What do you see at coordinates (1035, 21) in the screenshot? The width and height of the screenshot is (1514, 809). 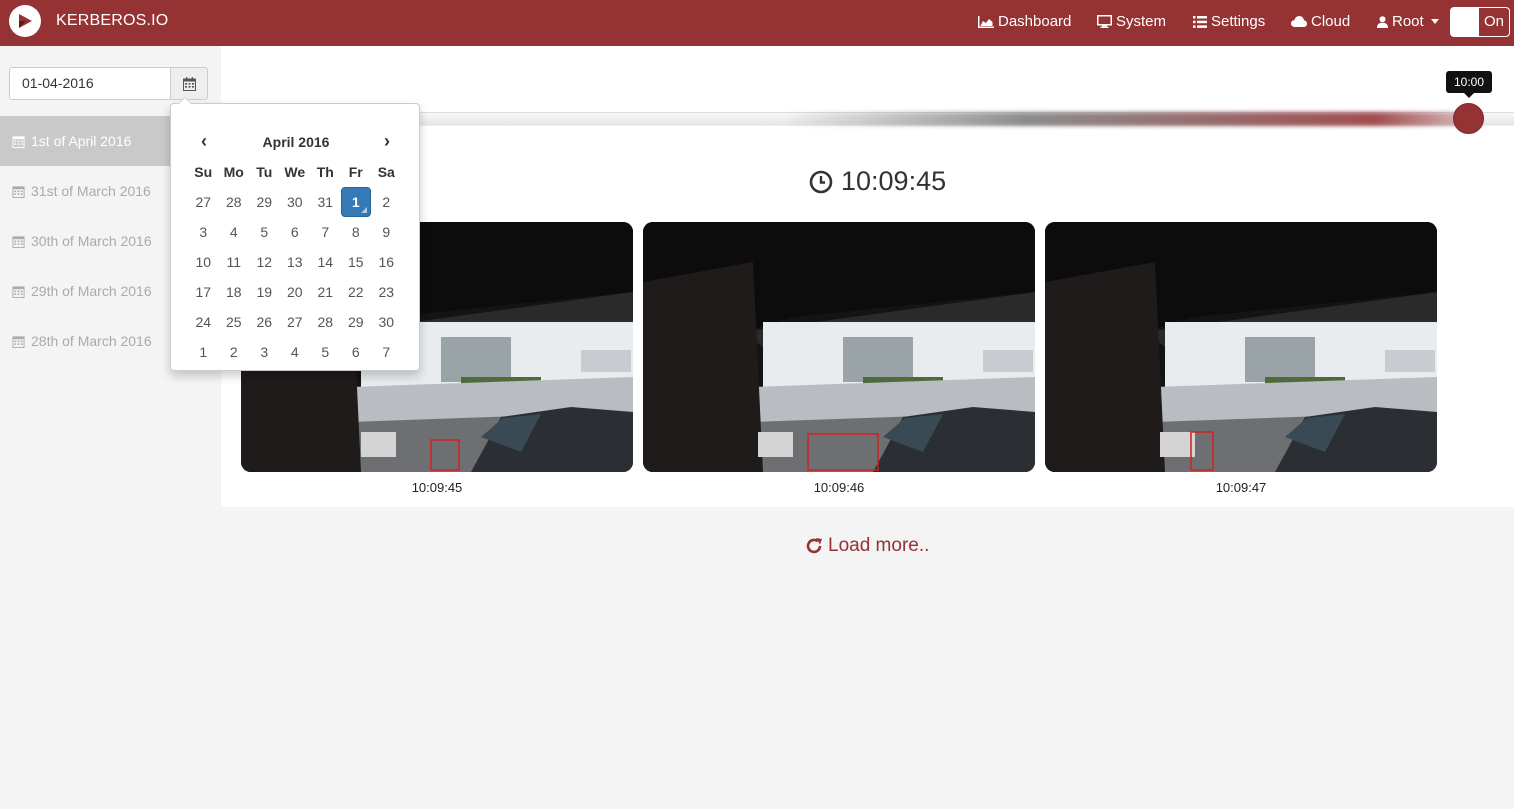 I see `nav-dashboard-label: Dashboard` at bounding box center [1035, 21].